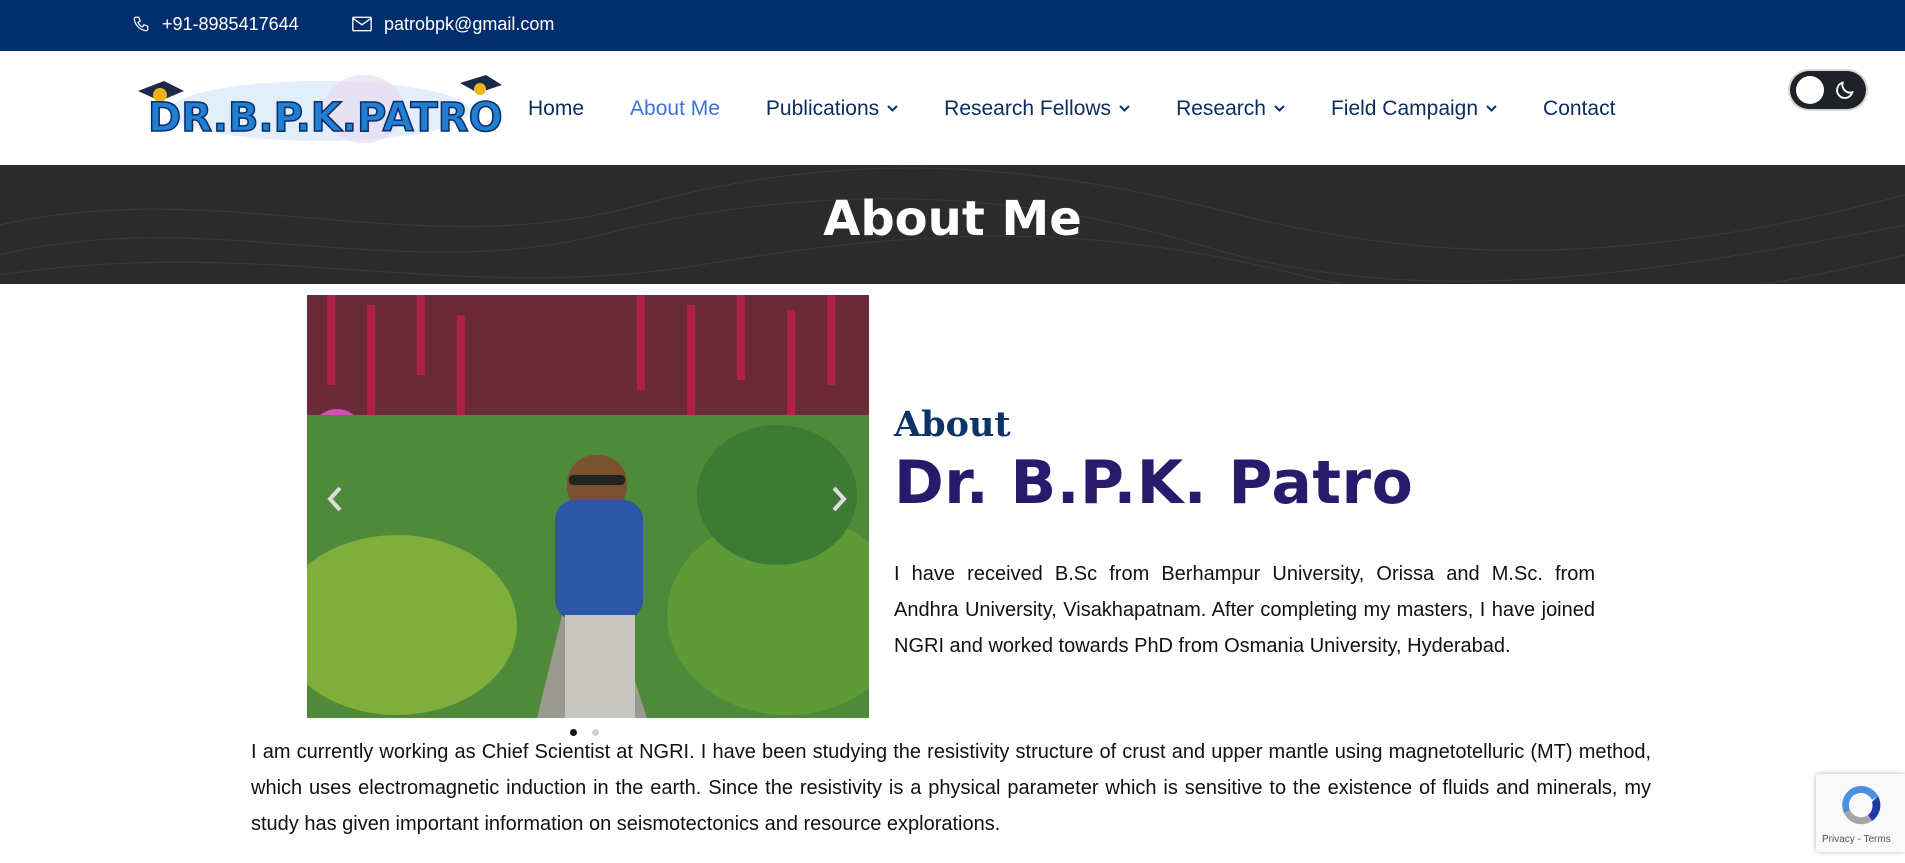  I want to click on email-contact: patrobpk@gmail.com, so click(453, 24).